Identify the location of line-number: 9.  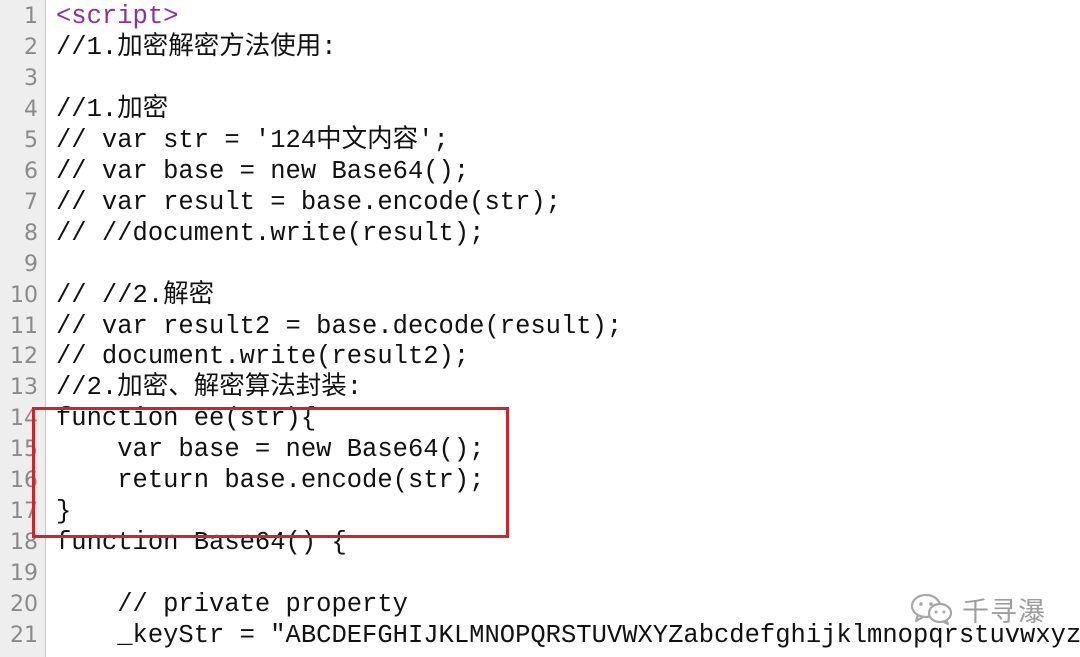
(31, 264).